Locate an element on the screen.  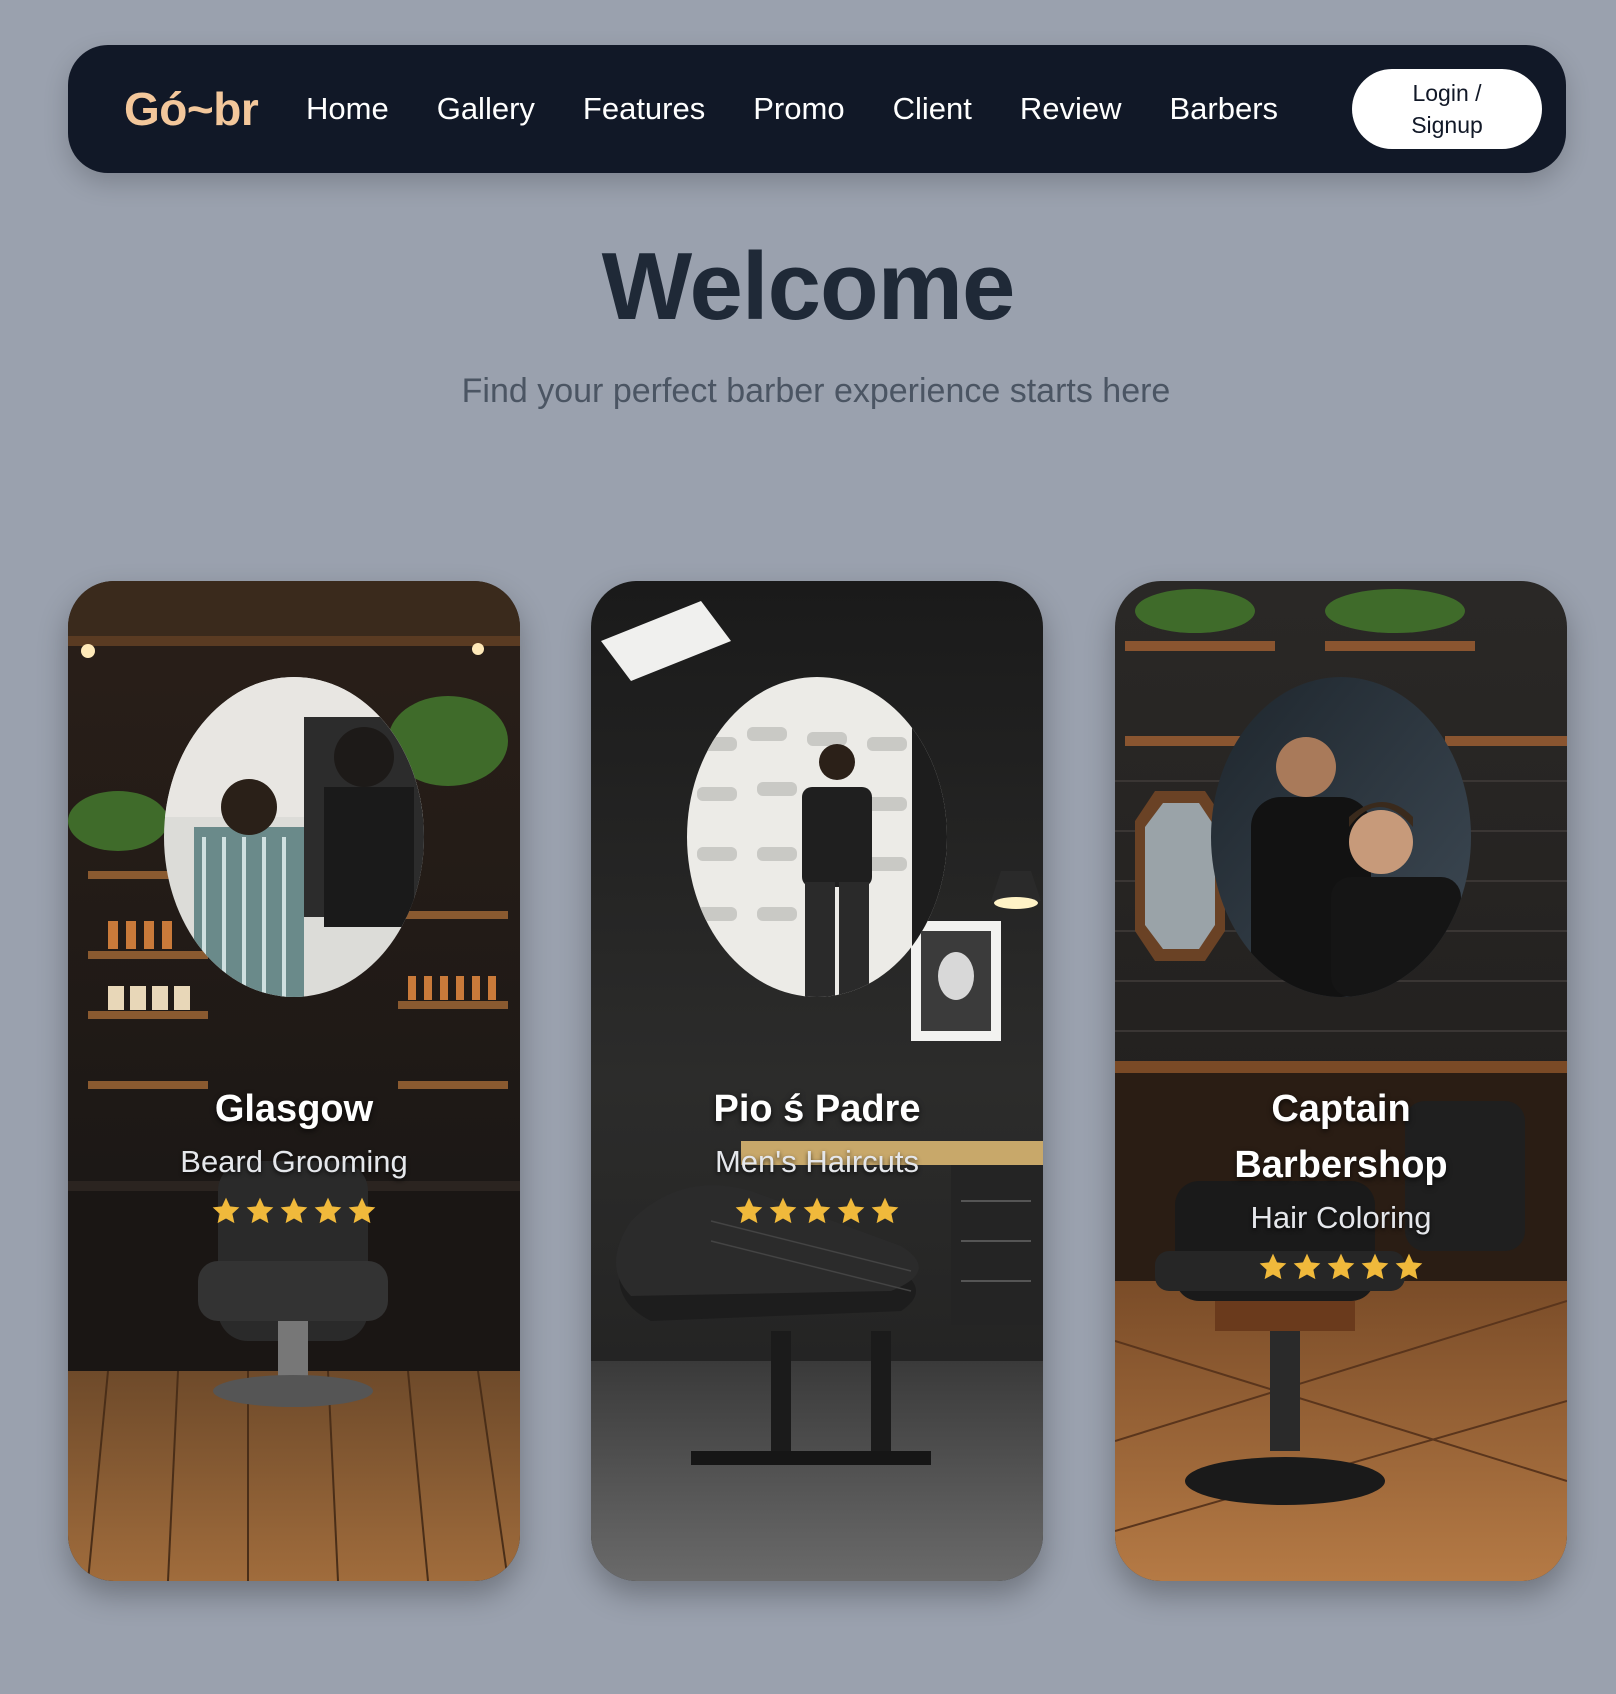
barber-name: Captain Barbershop is located at coordinates (1341, 1137).